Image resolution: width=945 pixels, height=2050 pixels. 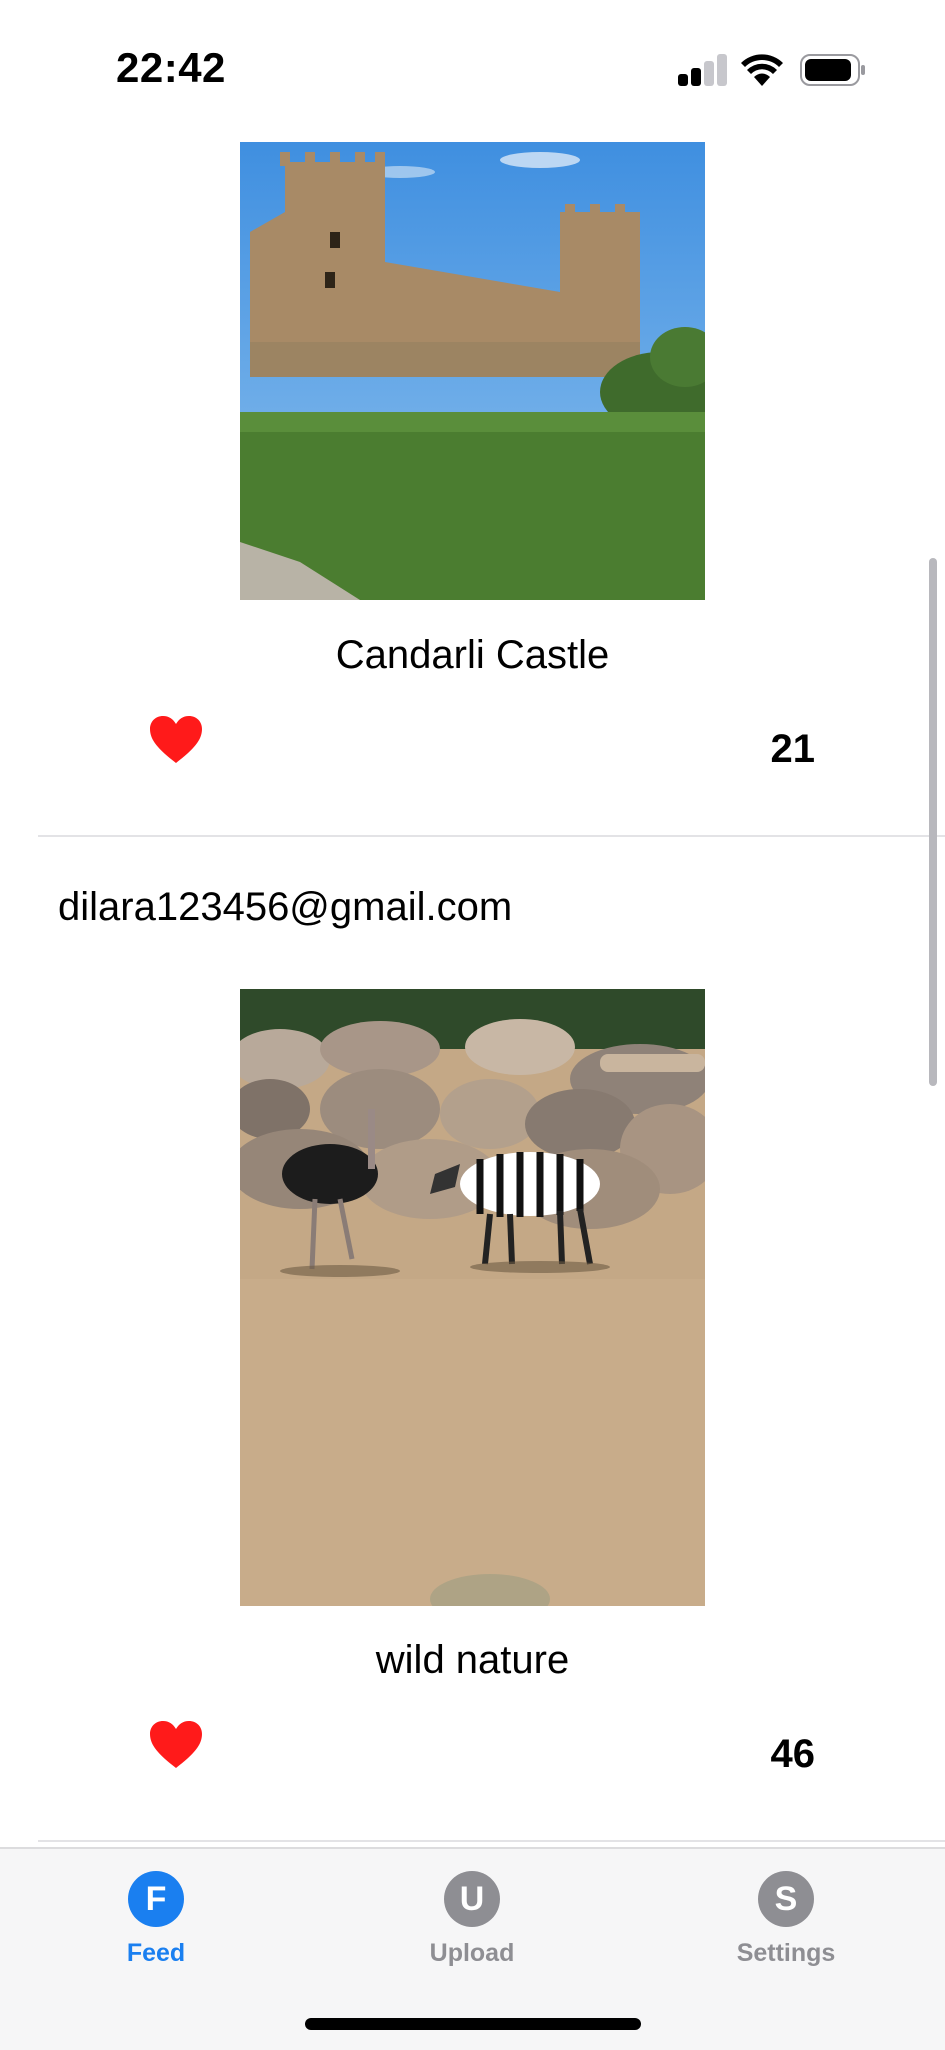 I want to click on like-count: 46, so click(x=793, y=1754).